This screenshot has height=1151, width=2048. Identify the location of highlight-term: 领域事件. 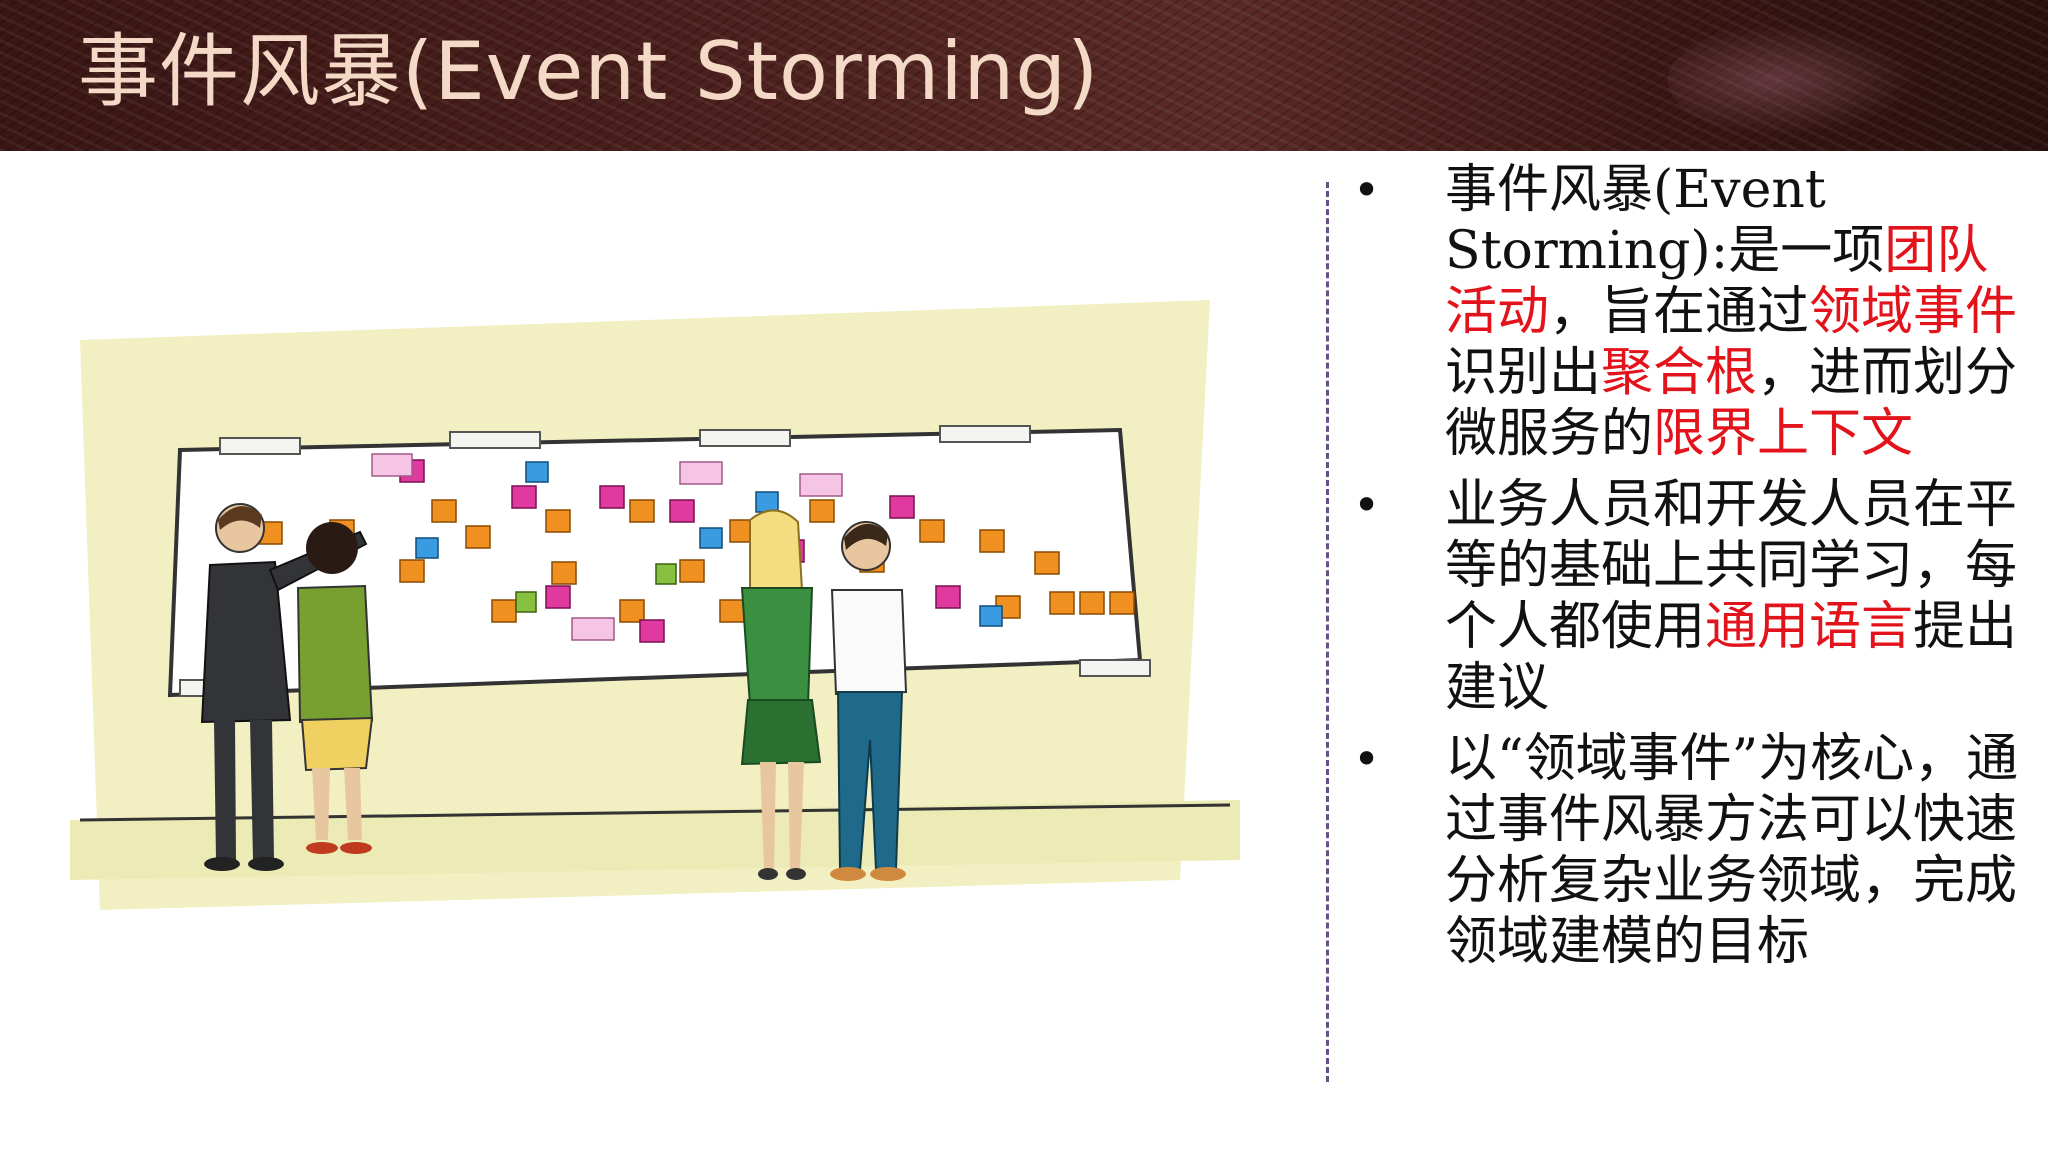
(1913, 312).